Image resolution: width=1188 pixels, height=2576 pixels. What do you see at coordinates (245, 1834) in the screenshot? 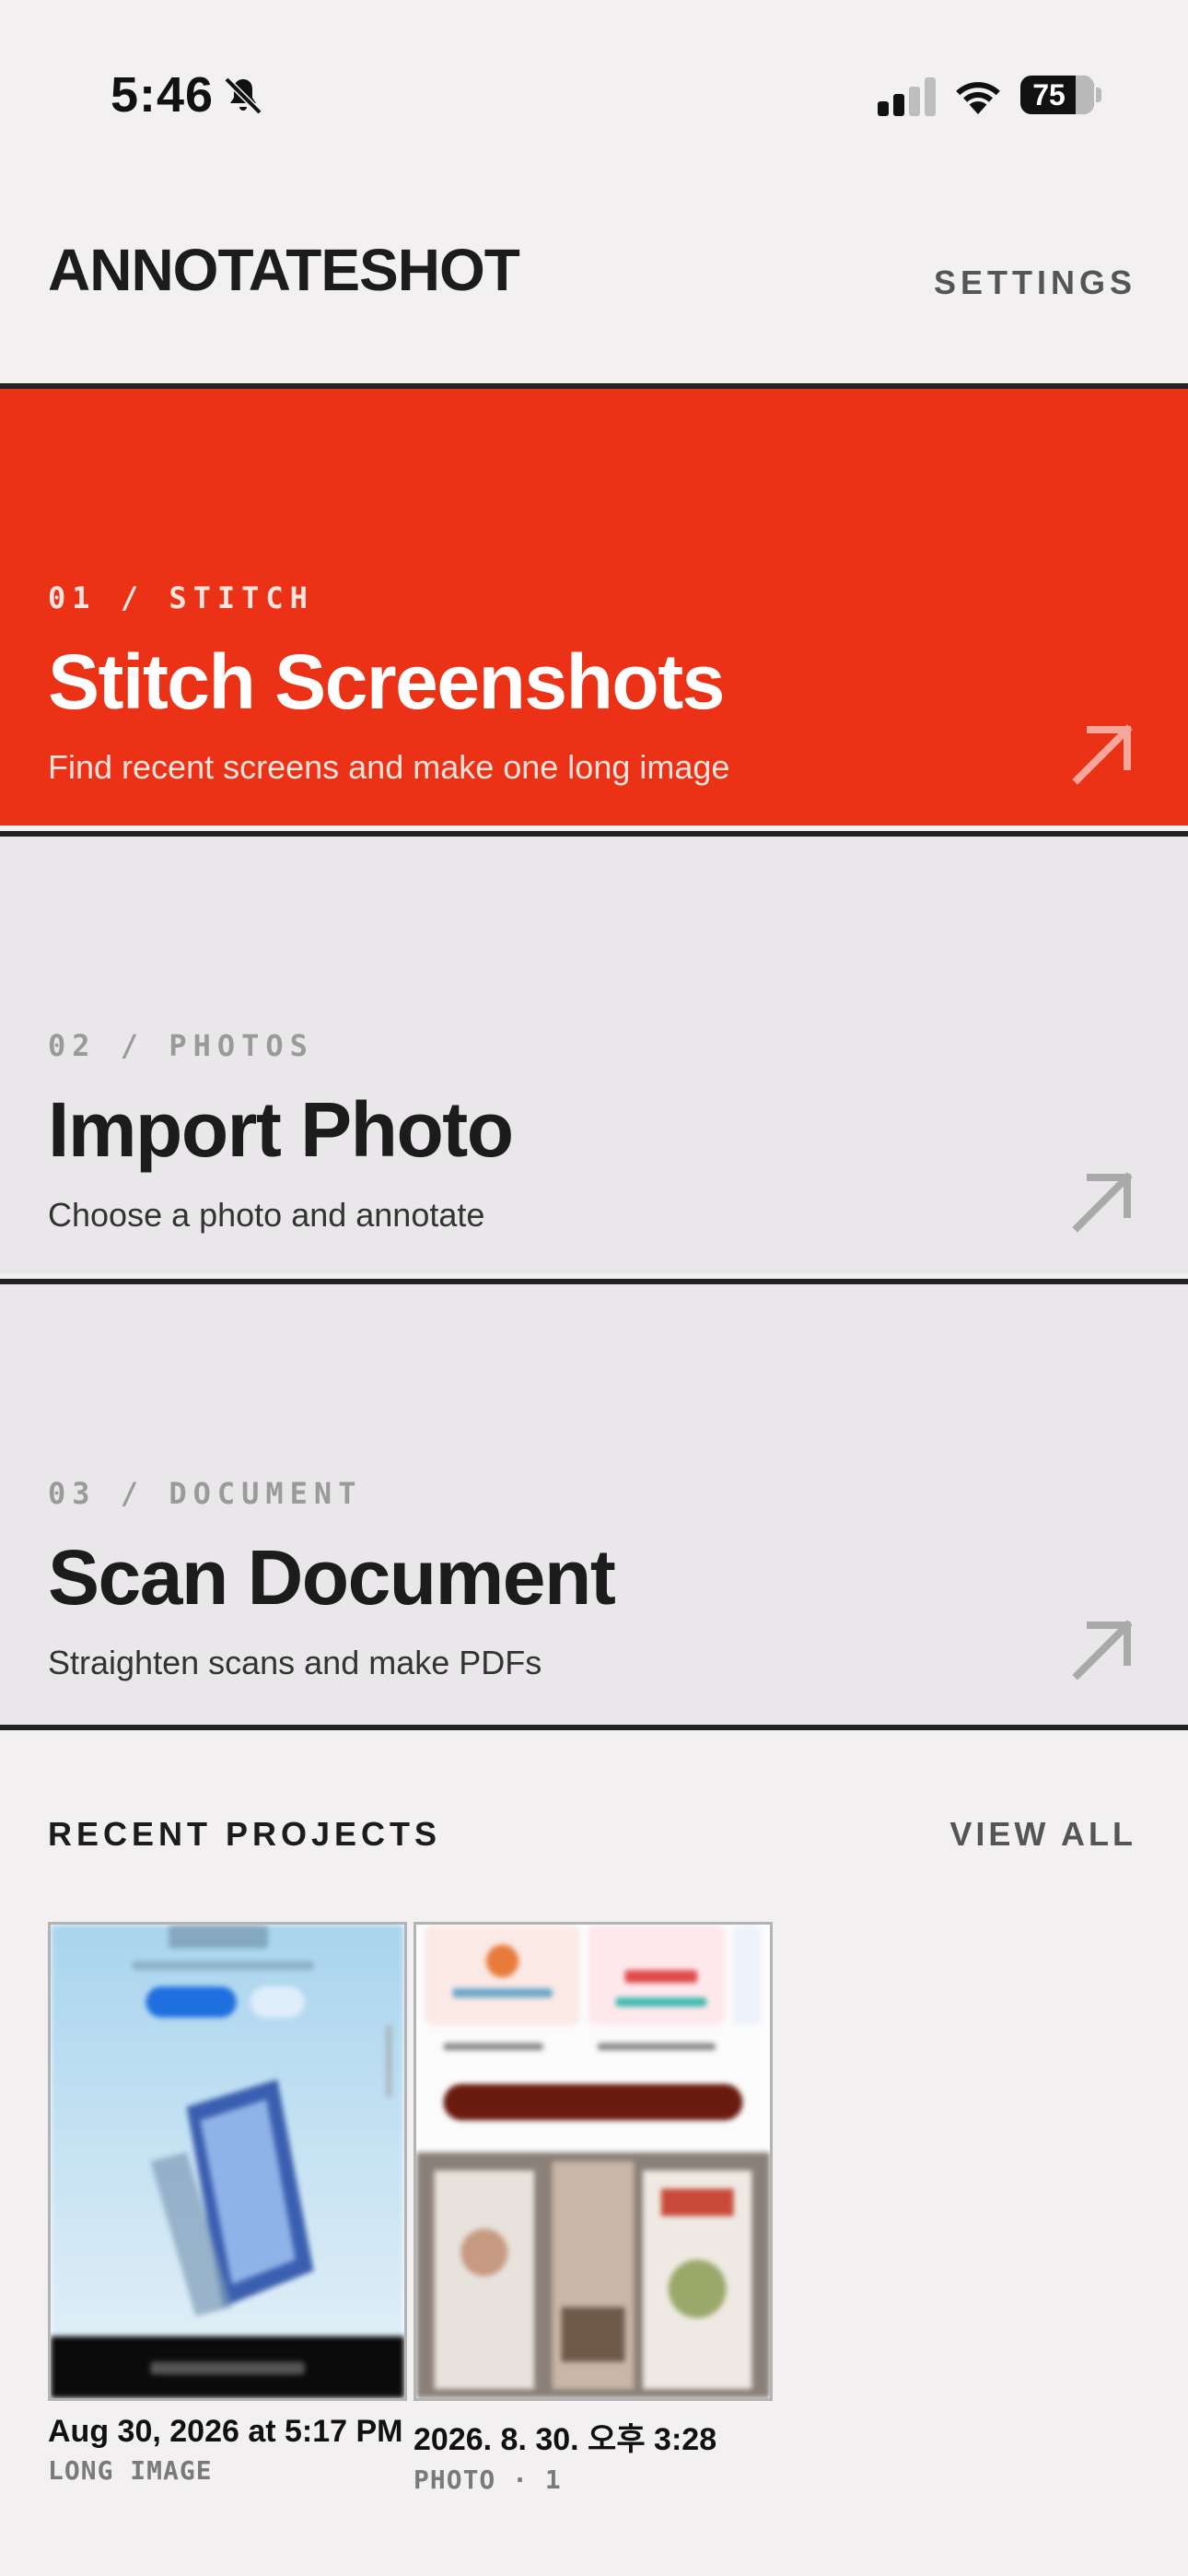
I see `recent-projects-heading: RECENT PROJECTS` at bounding box center [245, 1834].